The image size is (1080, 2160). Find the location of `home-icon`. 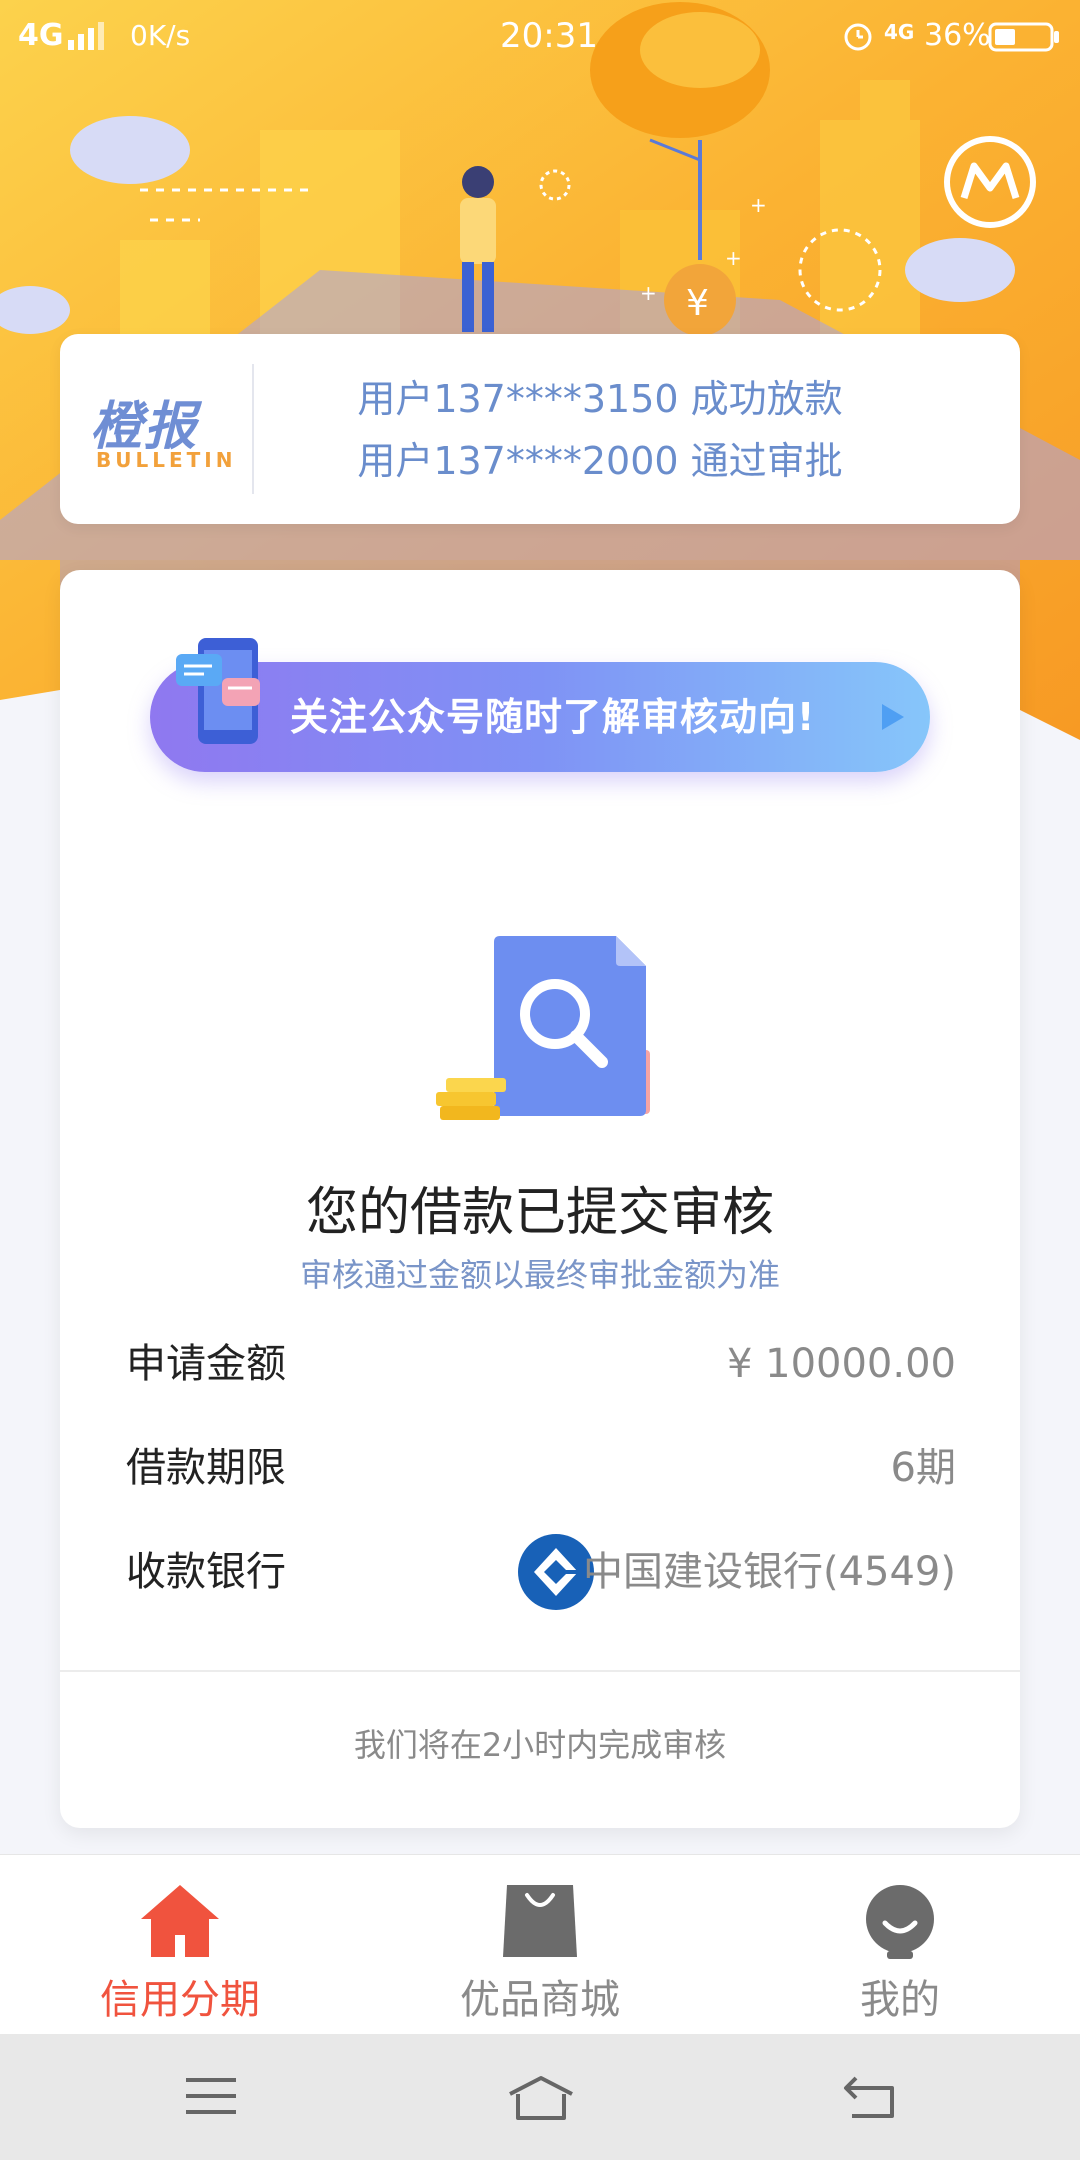

home-icon is located at coordinates (180, 1923).